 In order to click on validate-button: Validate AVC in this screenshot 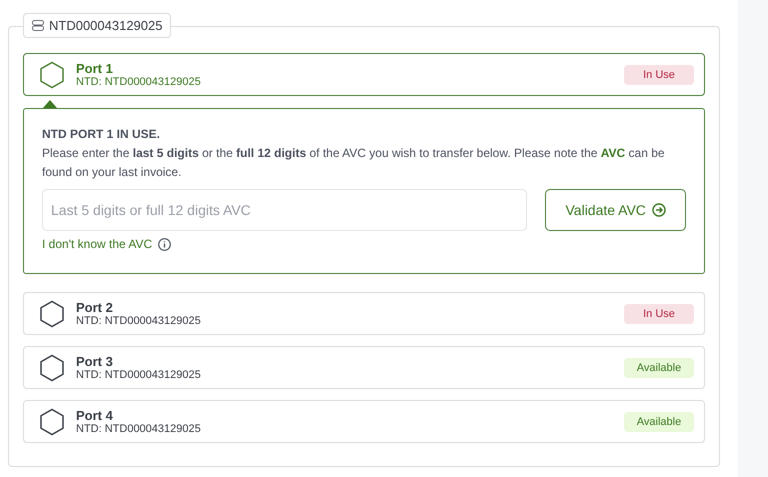, I will do `click(615, 210)`.